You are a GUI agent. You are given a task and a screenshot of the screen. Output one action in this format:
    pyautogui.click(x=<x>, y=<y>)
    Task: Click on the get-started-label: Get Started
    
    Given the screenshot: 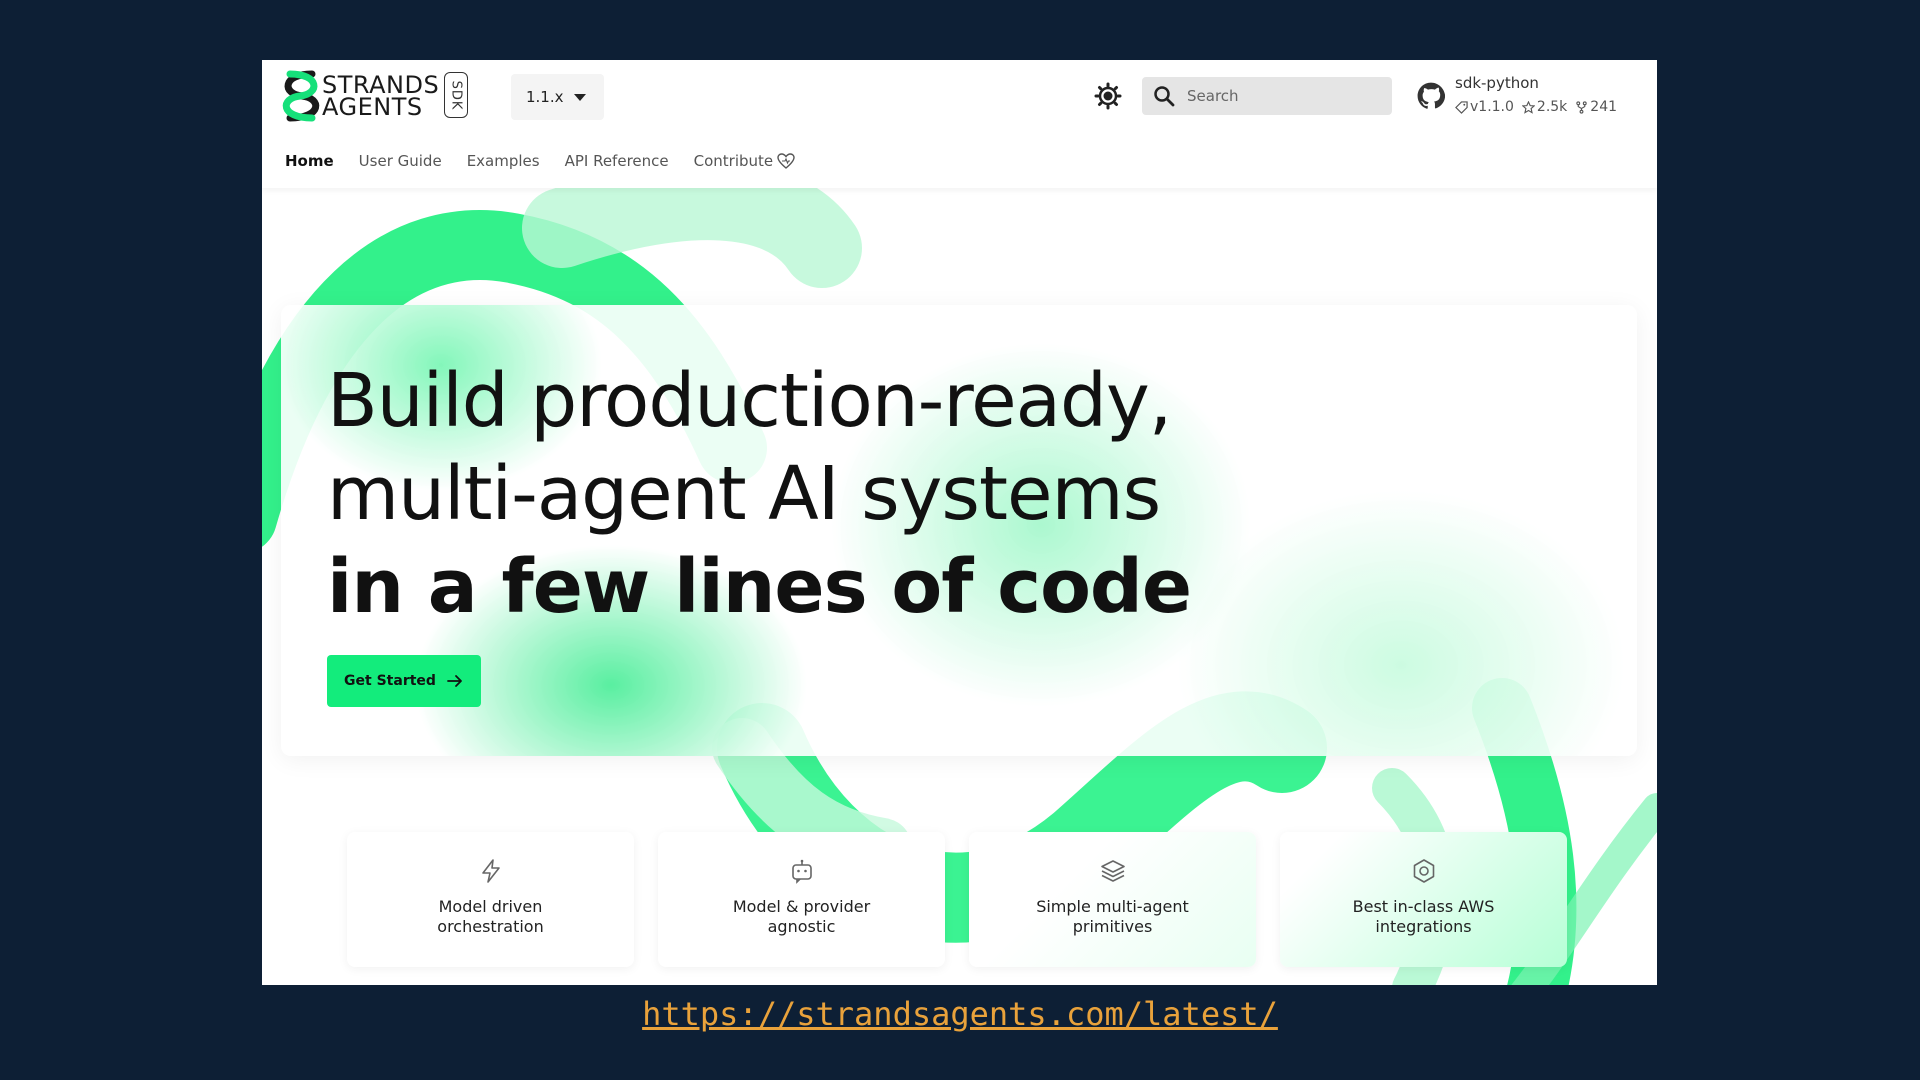 What is the action you would take?
    pyautogui.click(x=390, y=681)
    